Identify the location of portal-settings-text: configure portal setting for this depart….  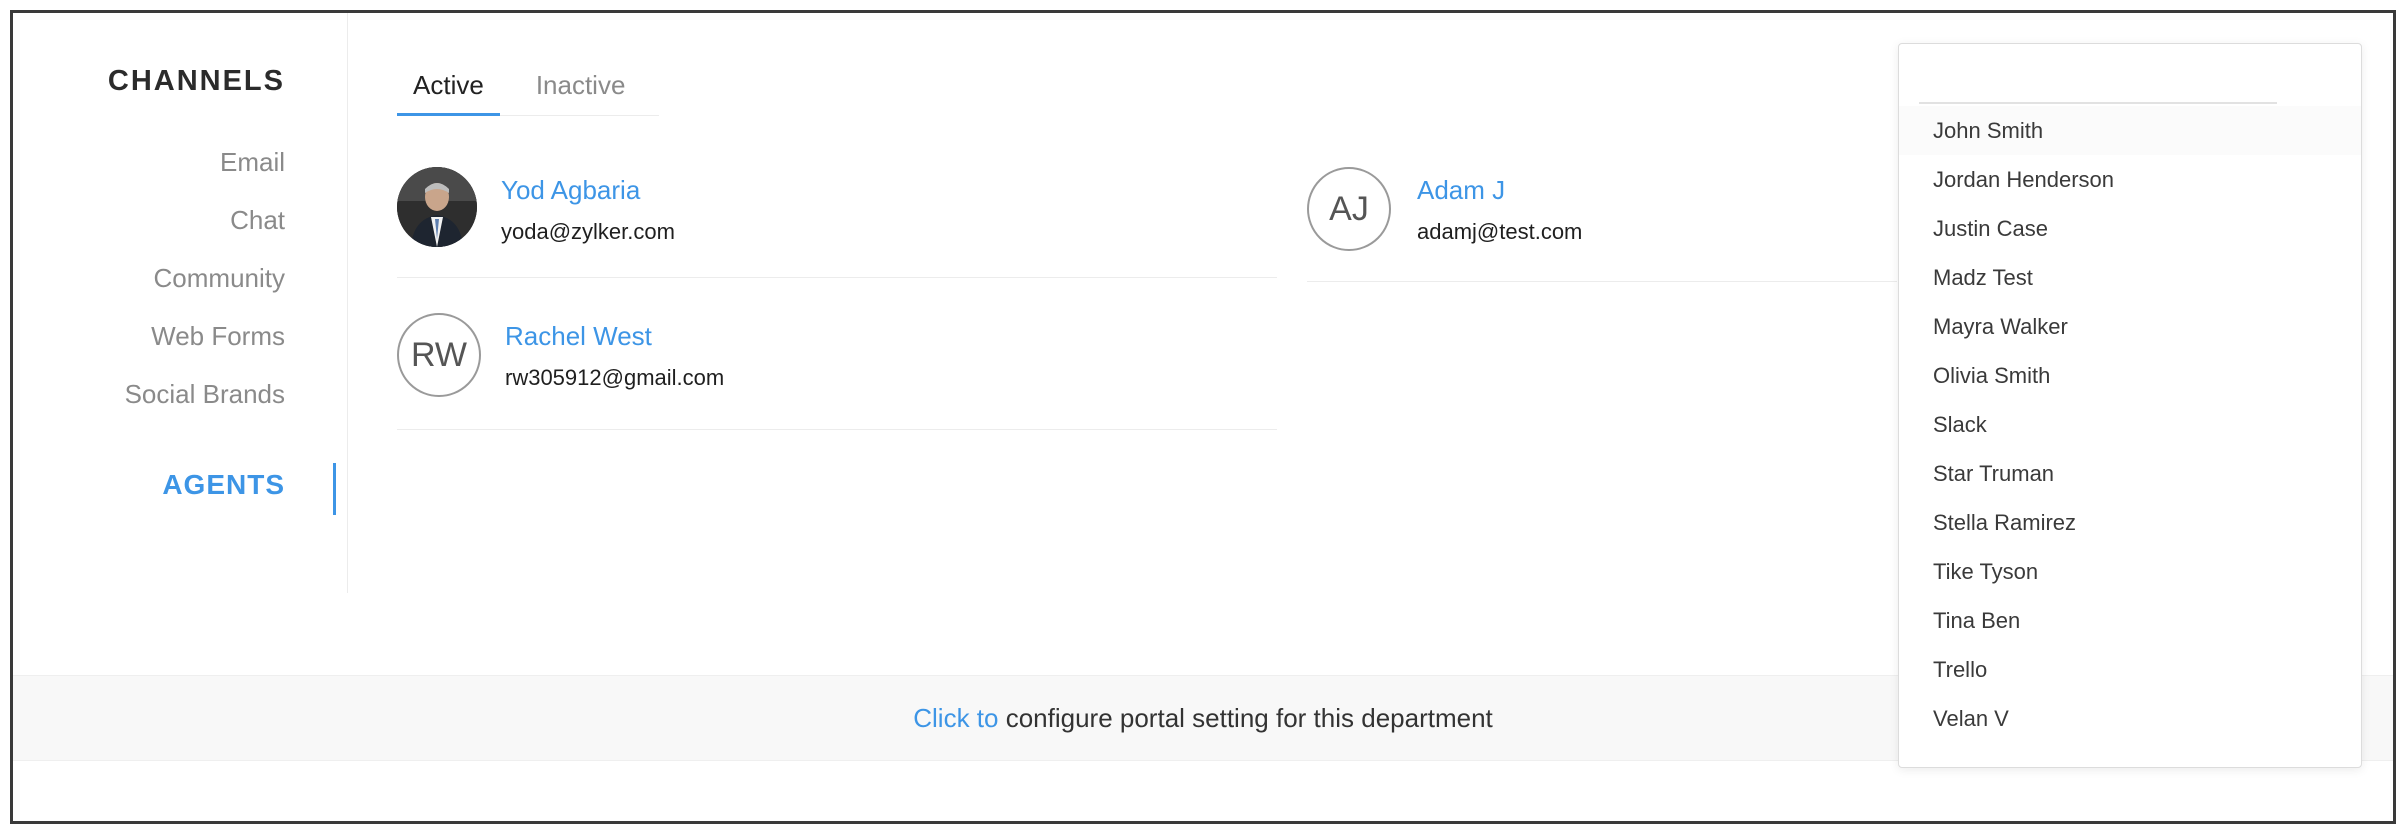
(1245, 718).